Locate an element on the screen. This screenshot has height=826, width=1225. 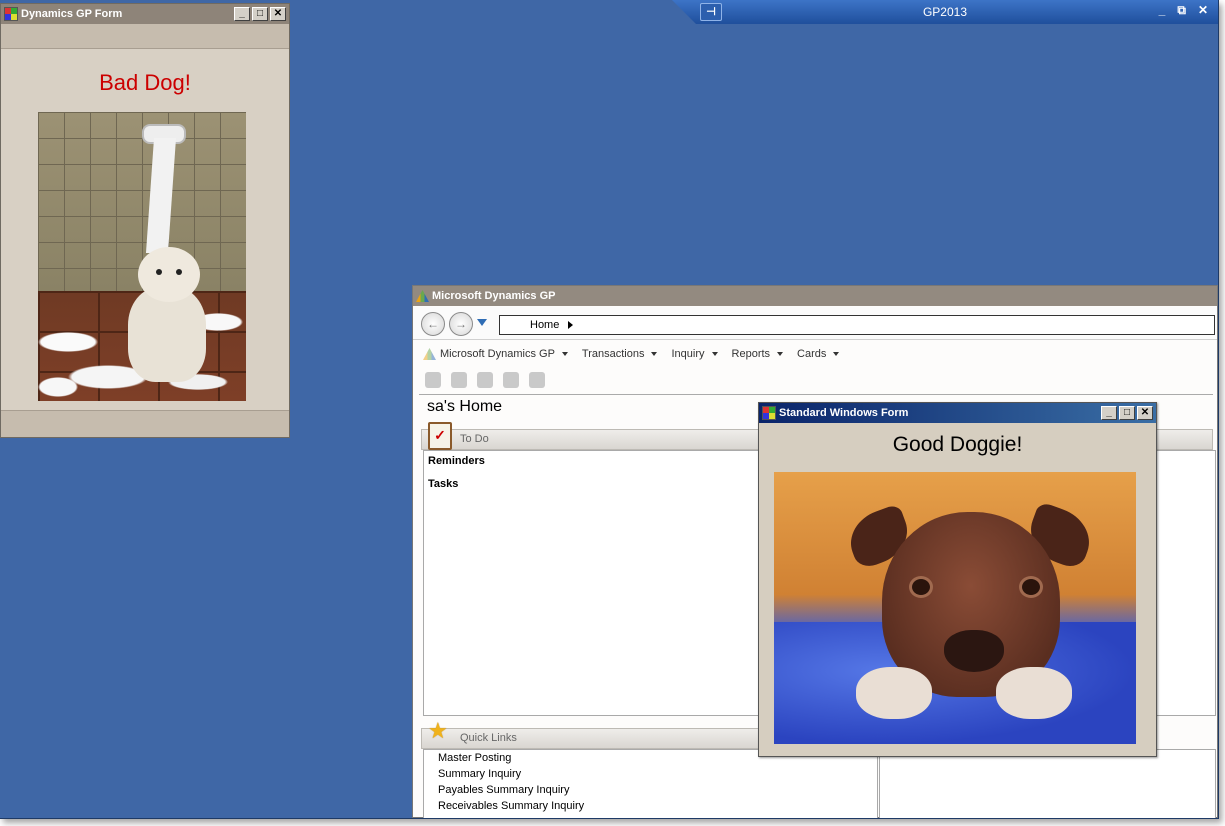
menu-microsoft-dynamics-gp: Microsoft Dynamics GP is located at coordinates (495, 354).